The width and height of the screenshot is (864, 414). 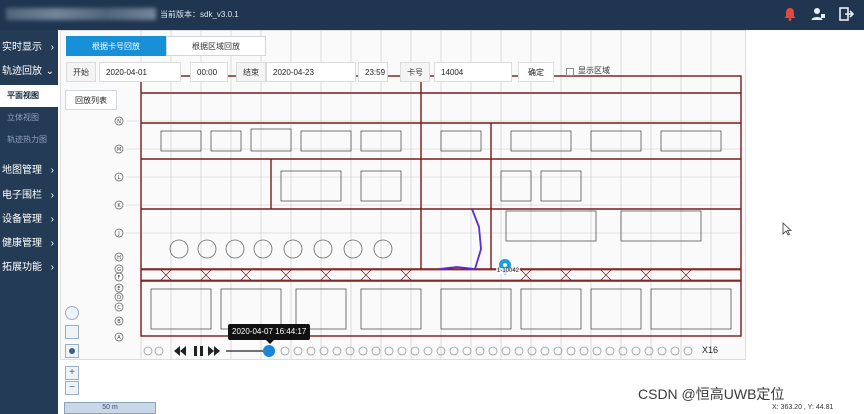 What do you see at coordinates (281, 249) in the screenshot?
I see `equipment-circles` at bounding box center [281, 249].